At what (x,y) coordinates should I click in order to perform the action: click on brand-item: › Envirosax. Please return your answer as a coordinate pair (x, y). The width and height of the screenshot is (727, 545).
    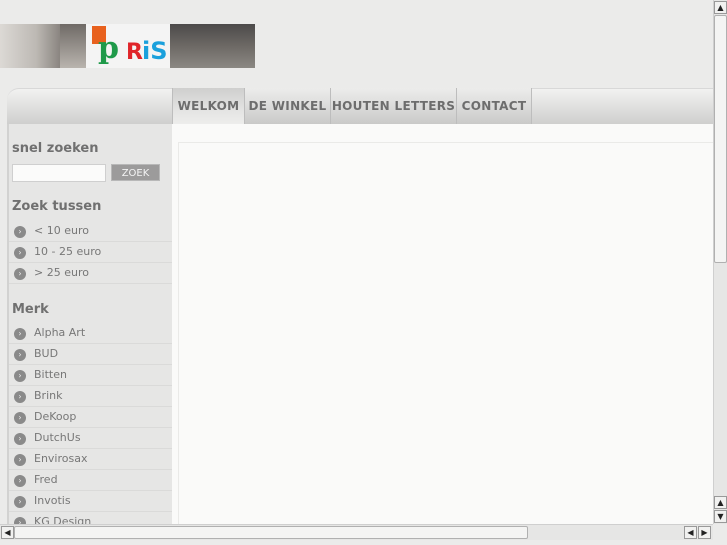
    Looking at the image, I should click on (90, 459).